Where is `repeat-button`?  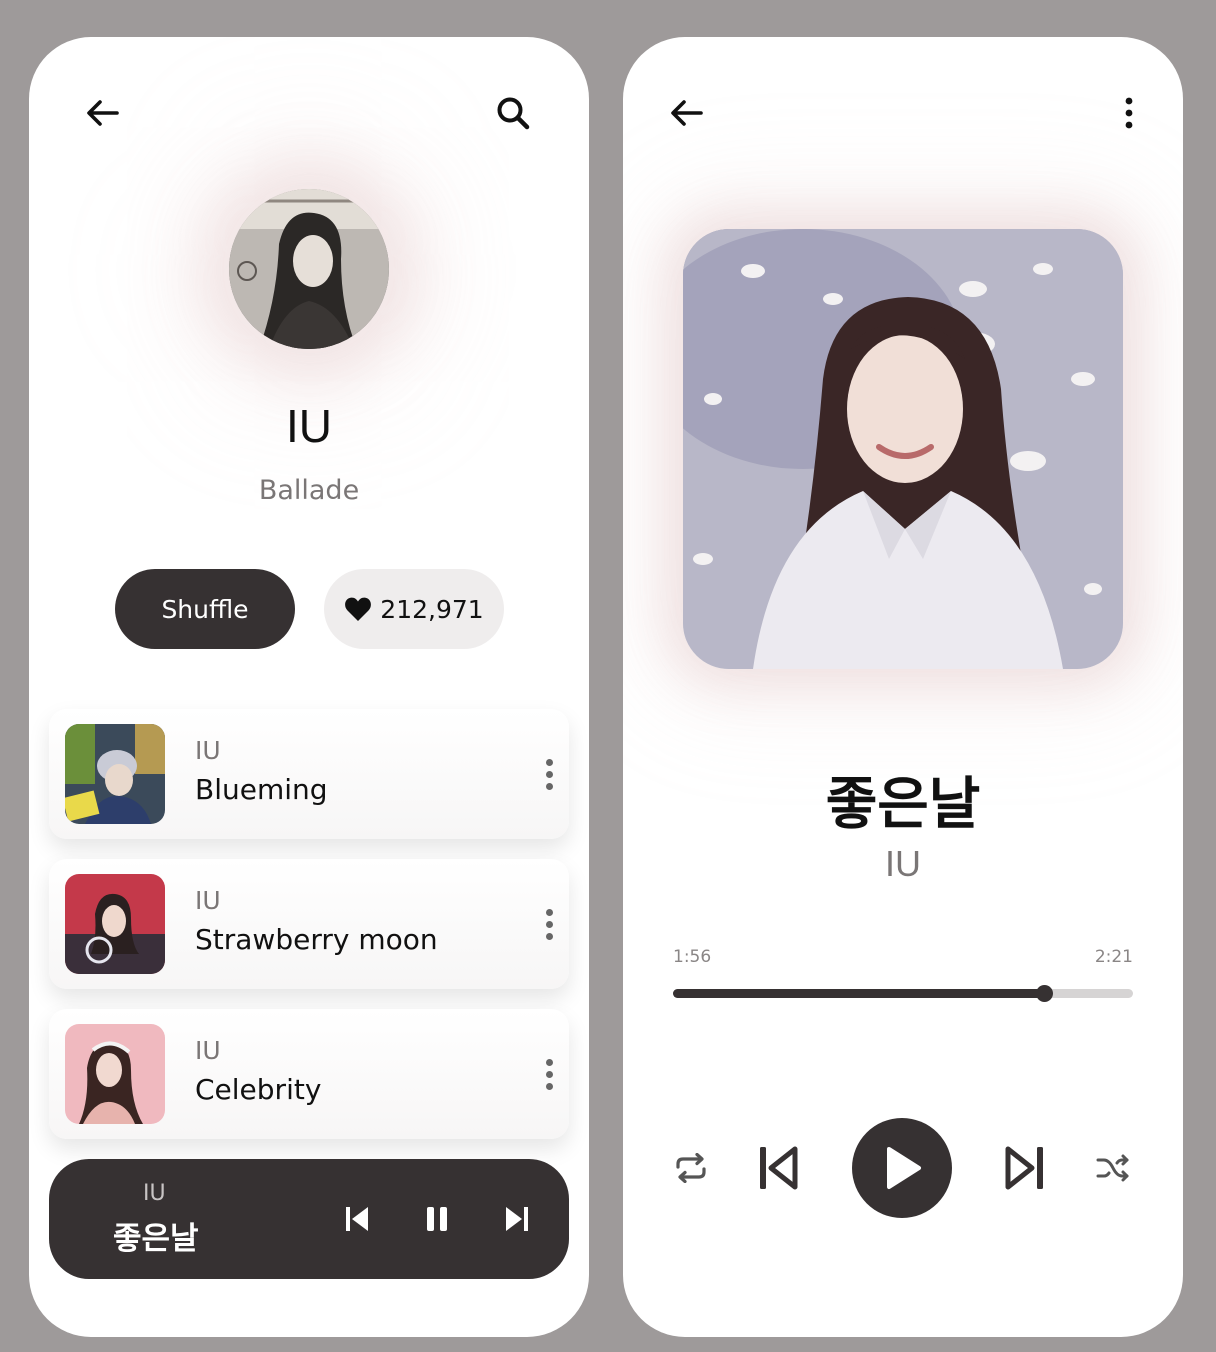 repeat-button is located at coordinates (691, 1168).